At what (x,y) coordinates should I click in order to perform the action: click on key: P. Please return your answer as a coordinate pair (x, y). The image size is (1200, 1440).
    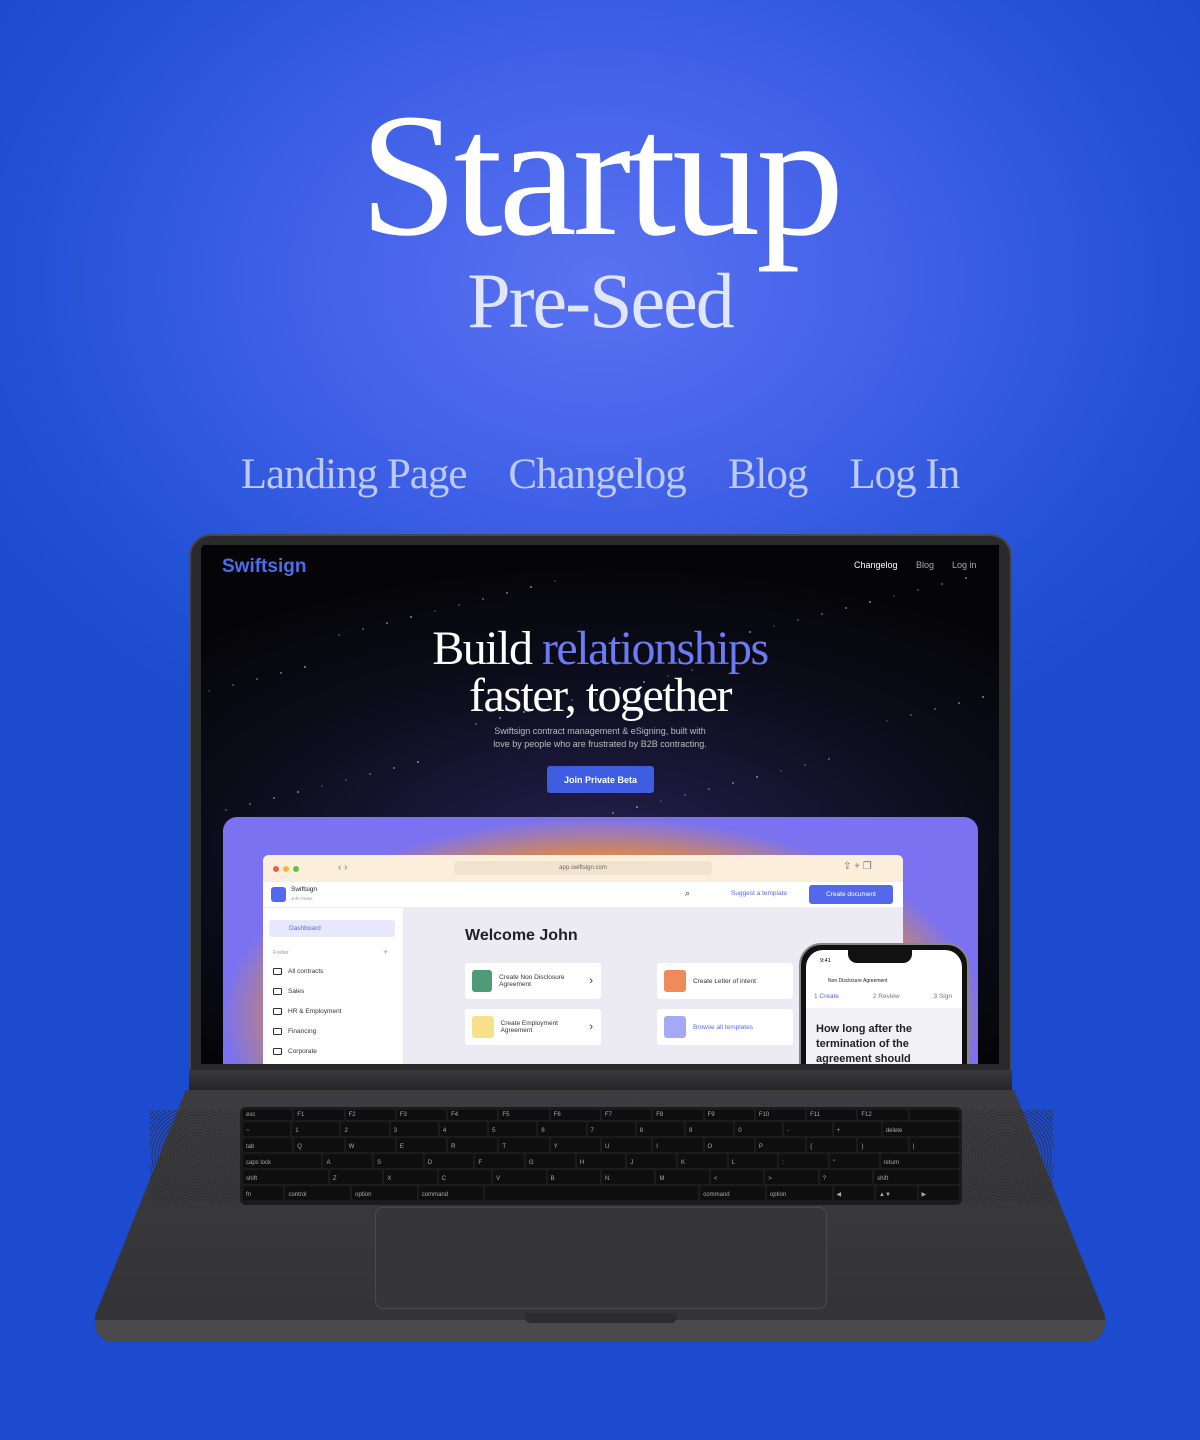
    Looking at the image, I should click on (780, 1145).